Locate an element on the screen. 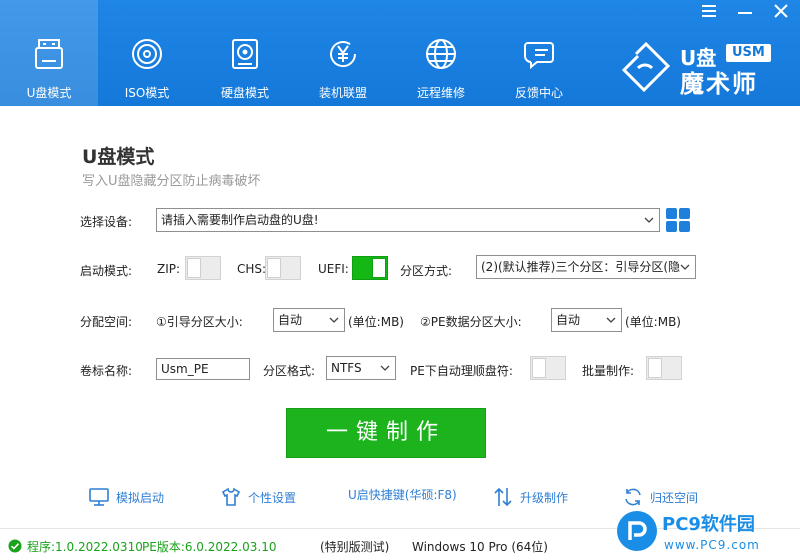  boot-hotkey-link: U启快捷键(华硕:F8) is located at coordinates (402, 494).